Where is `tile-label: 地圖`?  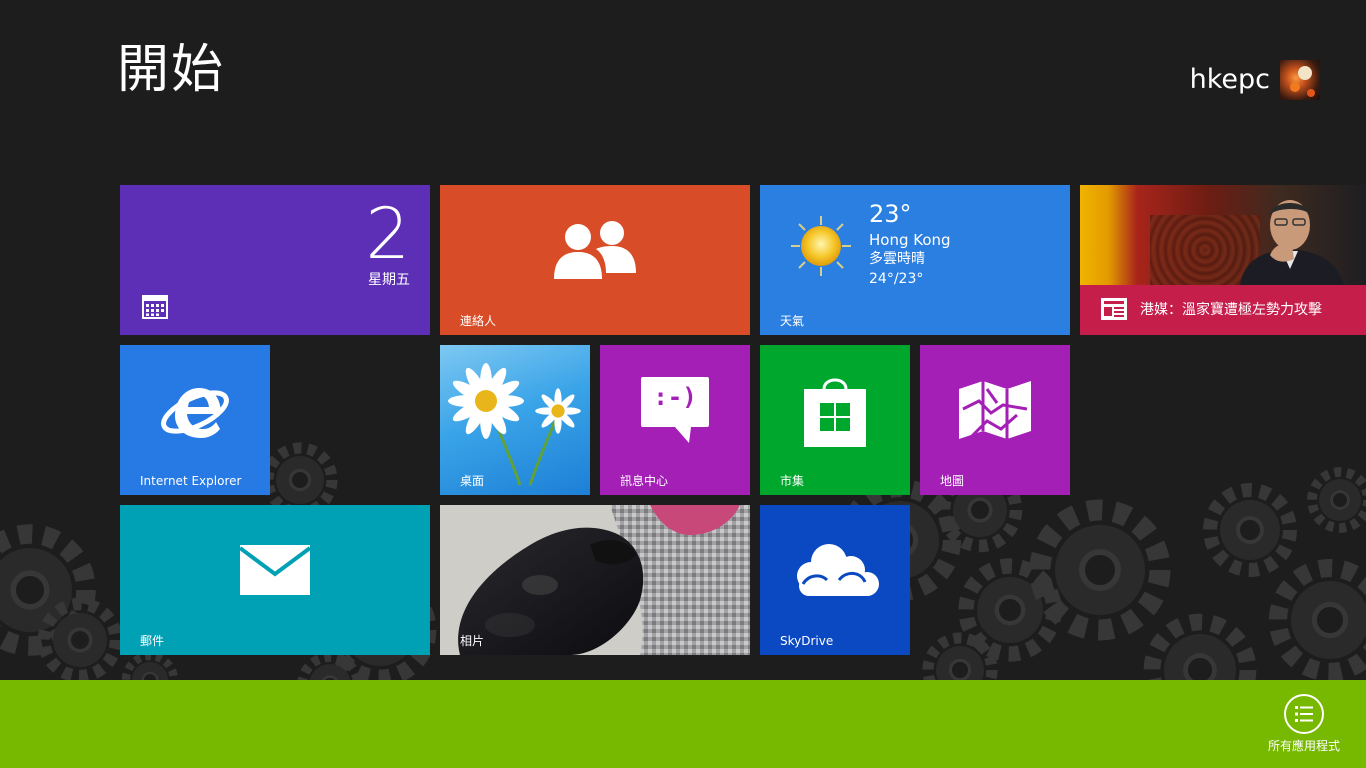
tile-label: 地圖 is located at coordinates (952, 481).